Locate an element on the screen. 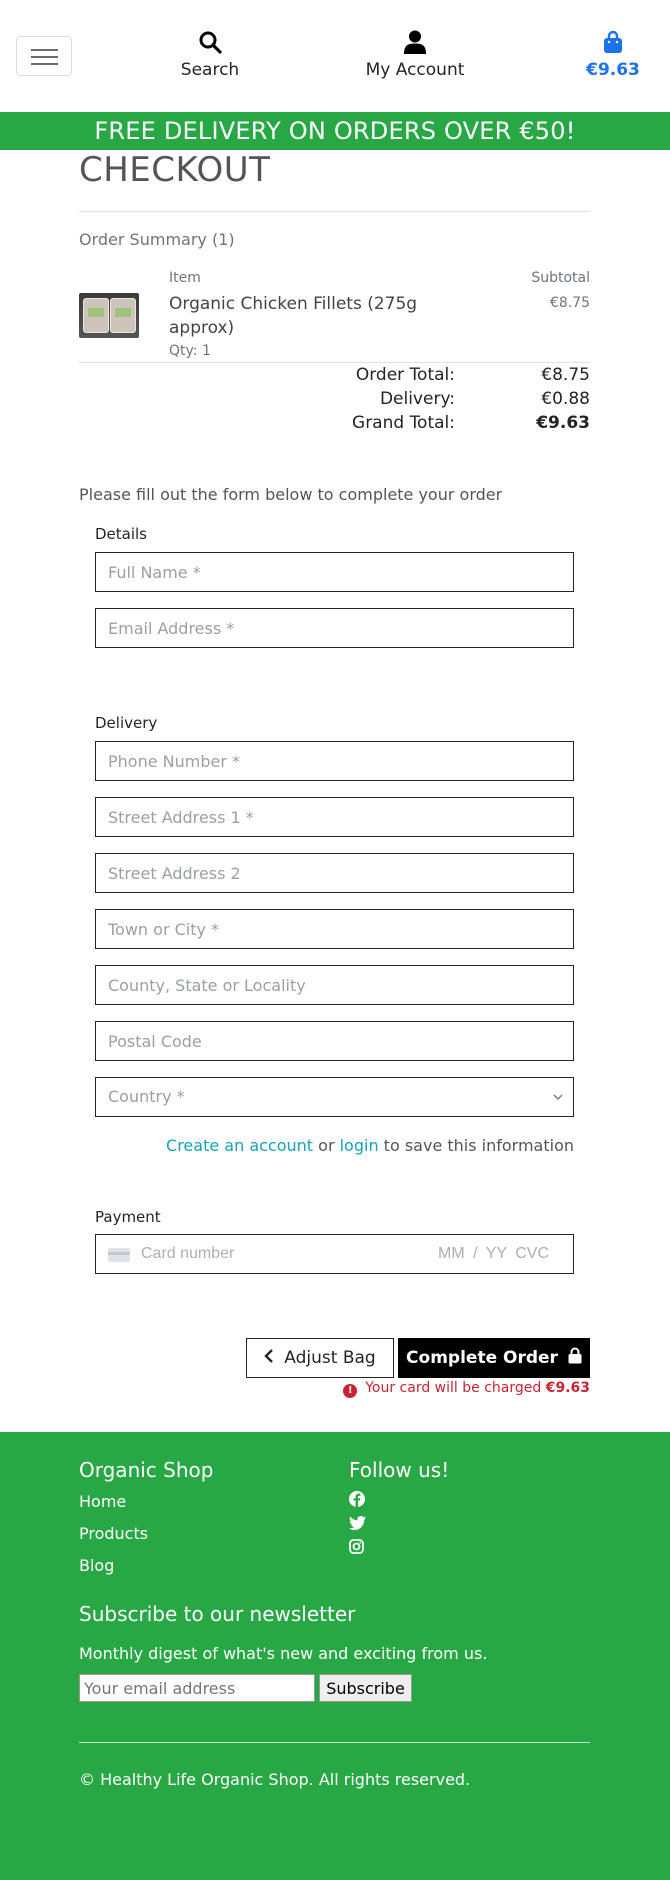 Image resolution: width=670 pixels, height=1880 pixels. street-address-1-input is located at coordinates (334, 817).